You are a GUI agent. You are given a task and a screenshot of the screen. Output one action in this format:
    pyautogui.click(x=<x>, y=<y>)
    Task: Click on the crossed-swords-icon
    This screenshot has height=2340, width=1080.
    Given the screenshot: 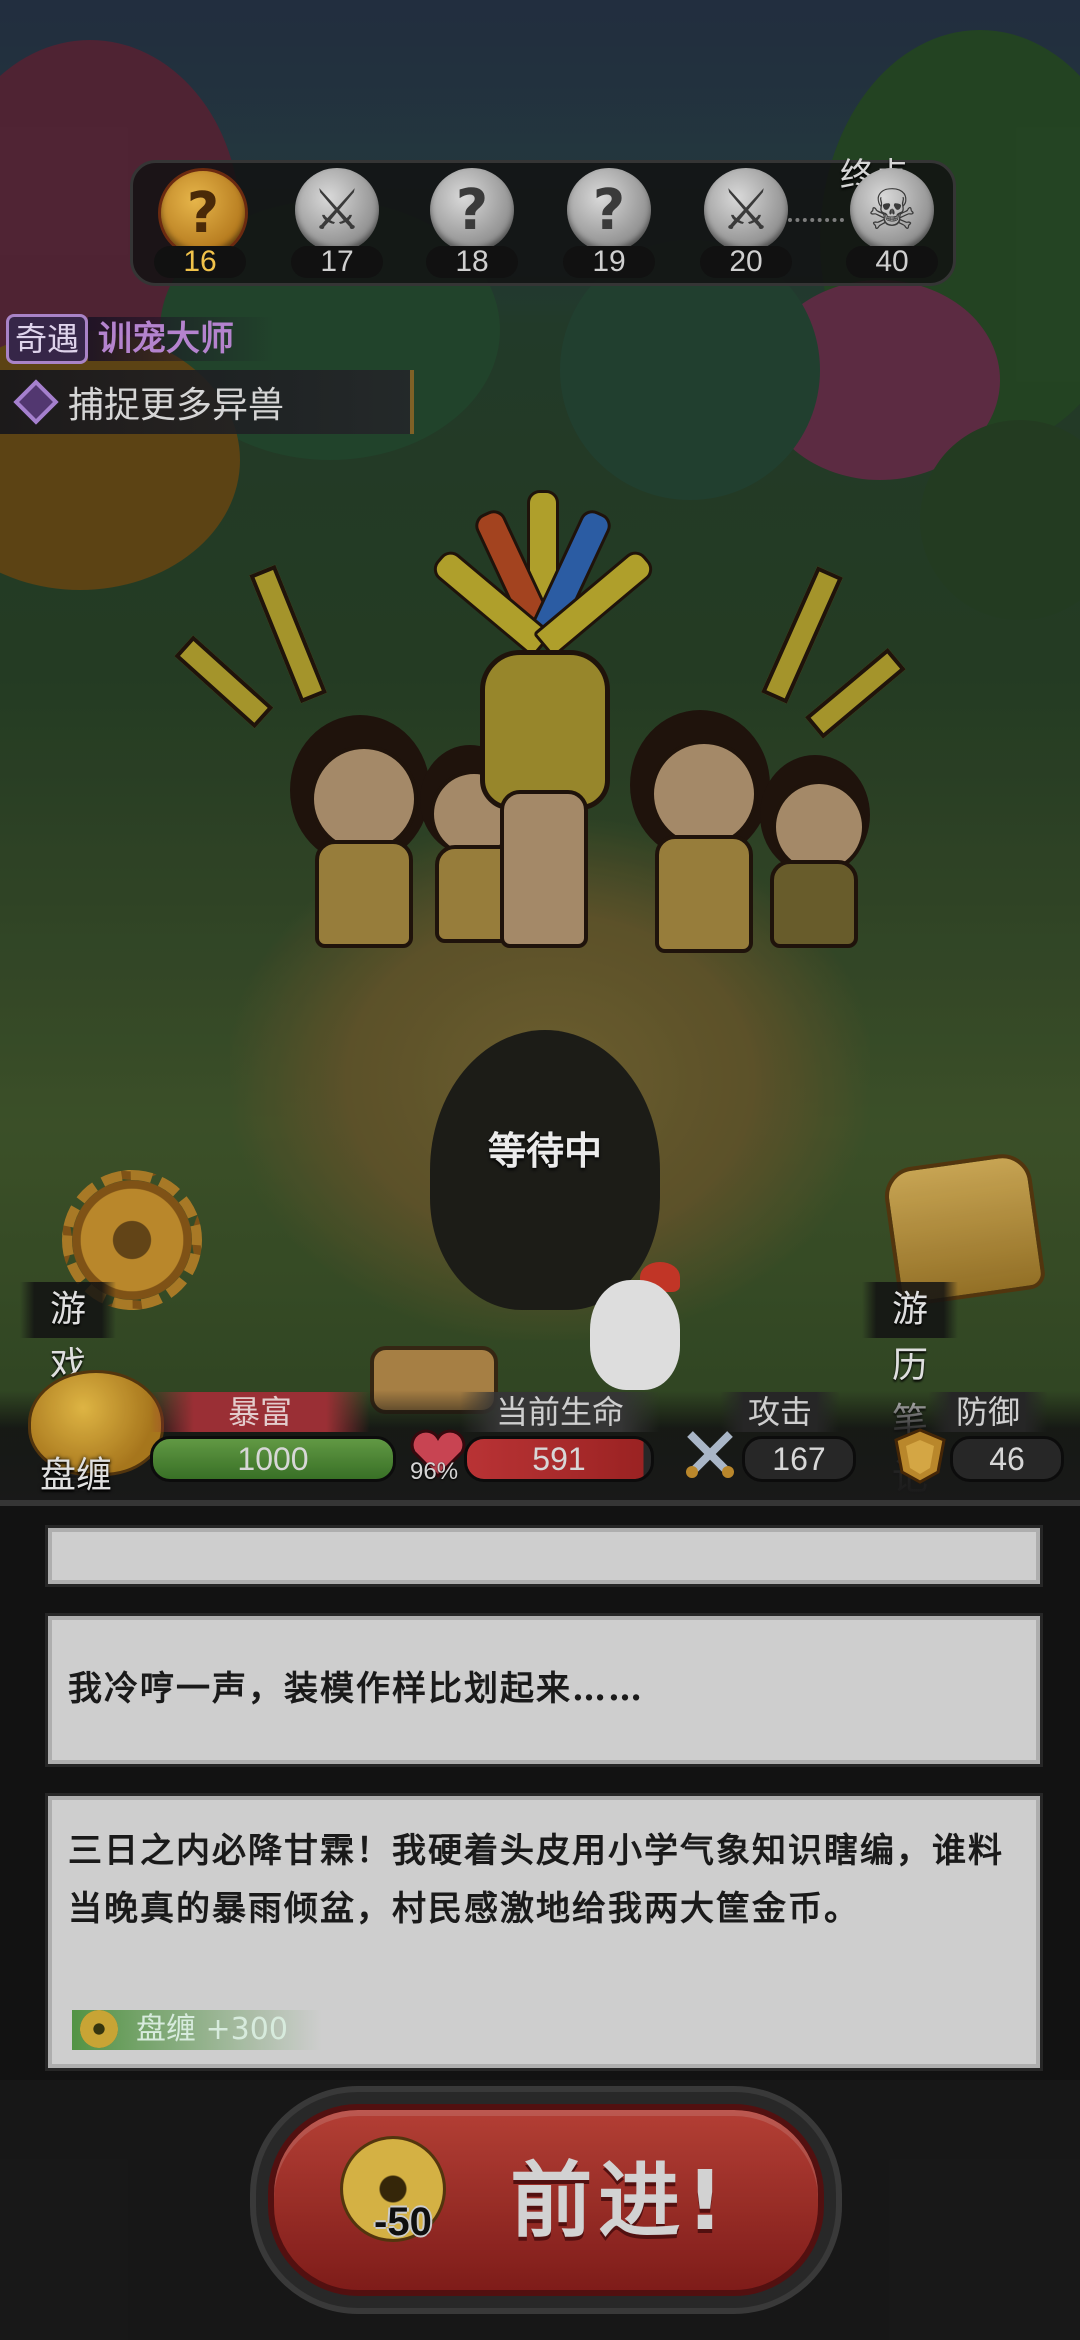 What is the action you would take?
    pyautogui.click(x=710, y=1454)
    